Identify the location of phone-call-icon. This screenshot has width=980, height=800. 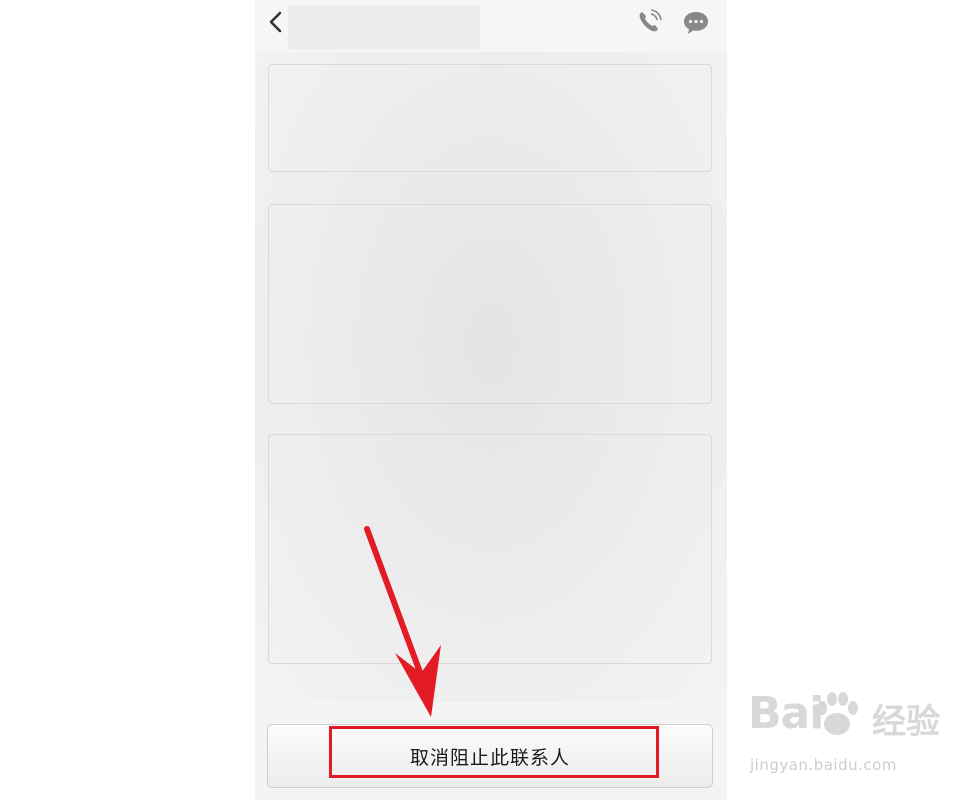
(649, 22).